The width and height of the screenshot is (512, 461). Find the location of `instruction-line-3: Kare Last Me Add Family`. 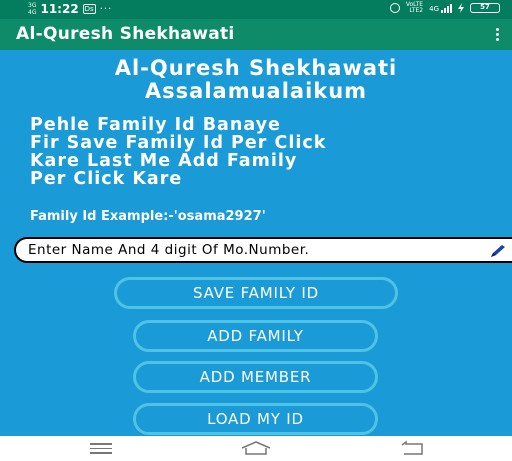

instruction-line-3: Kare Last Me Add Family is located at coordinates (164, 161).